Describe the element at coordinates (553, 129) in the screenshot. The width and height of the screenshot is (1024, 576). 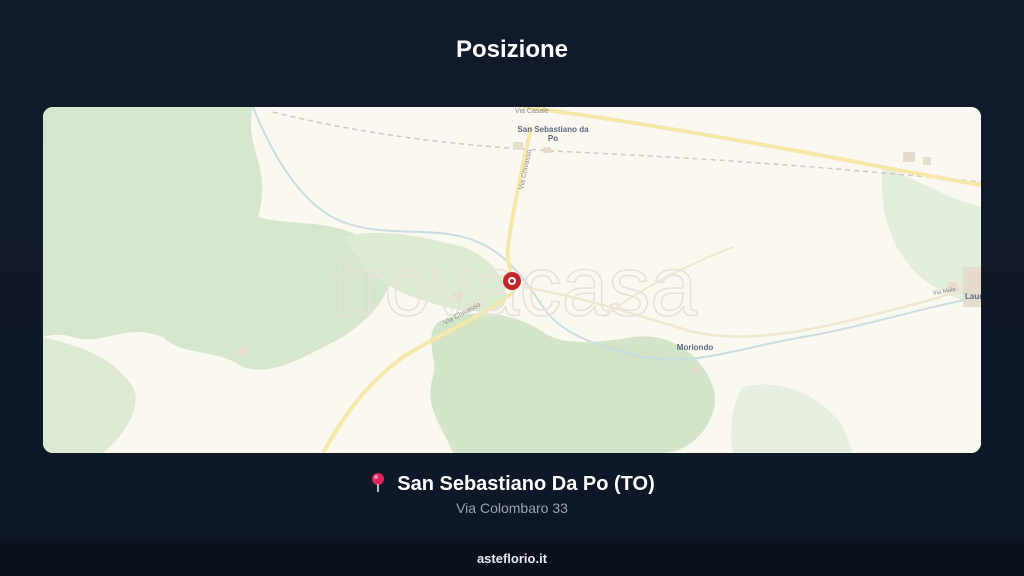
I see `map-label-town-1: San Sebastiano da` at that location.